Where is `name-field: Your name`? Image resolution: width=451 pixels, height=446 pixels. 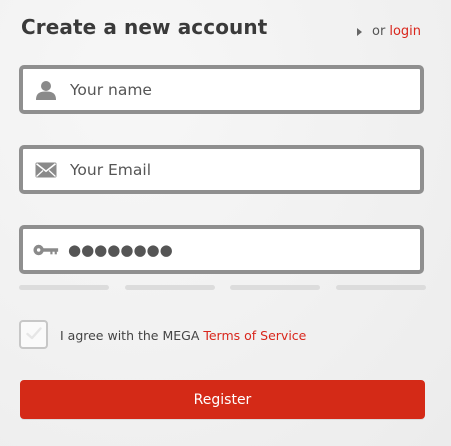 name-field: Your name is located at coordinates (221, 89).